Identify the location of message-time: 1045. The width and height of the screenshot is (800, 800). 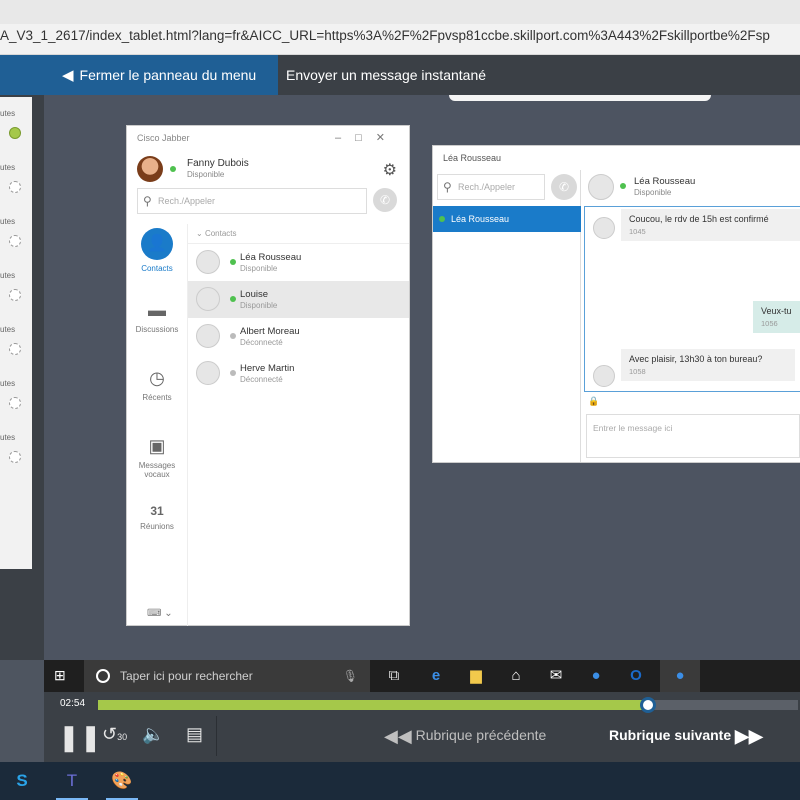
(637, 231).